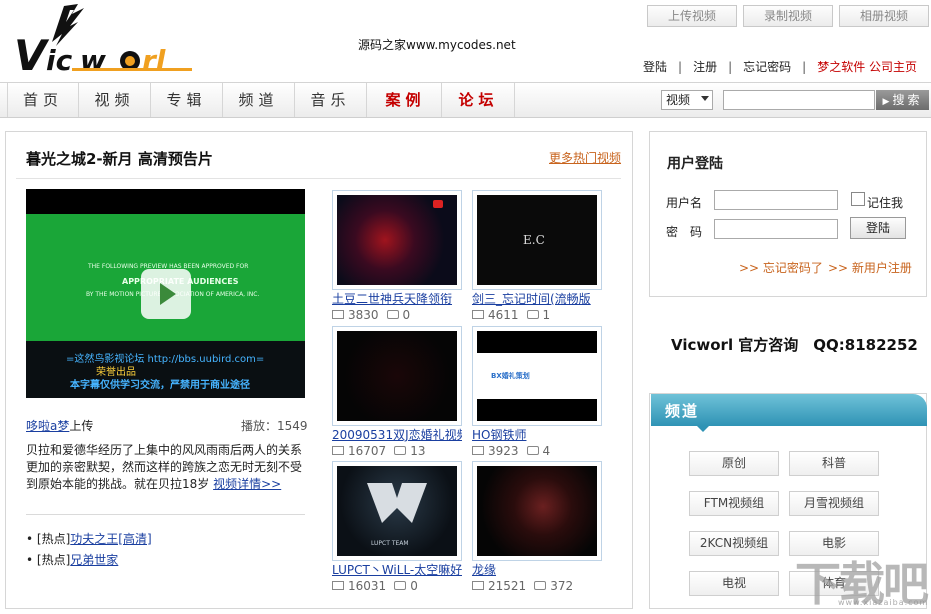 The image size is (931, 614). I want to click on thumbnail-text: BX婚礼策划, so click(510, 376).